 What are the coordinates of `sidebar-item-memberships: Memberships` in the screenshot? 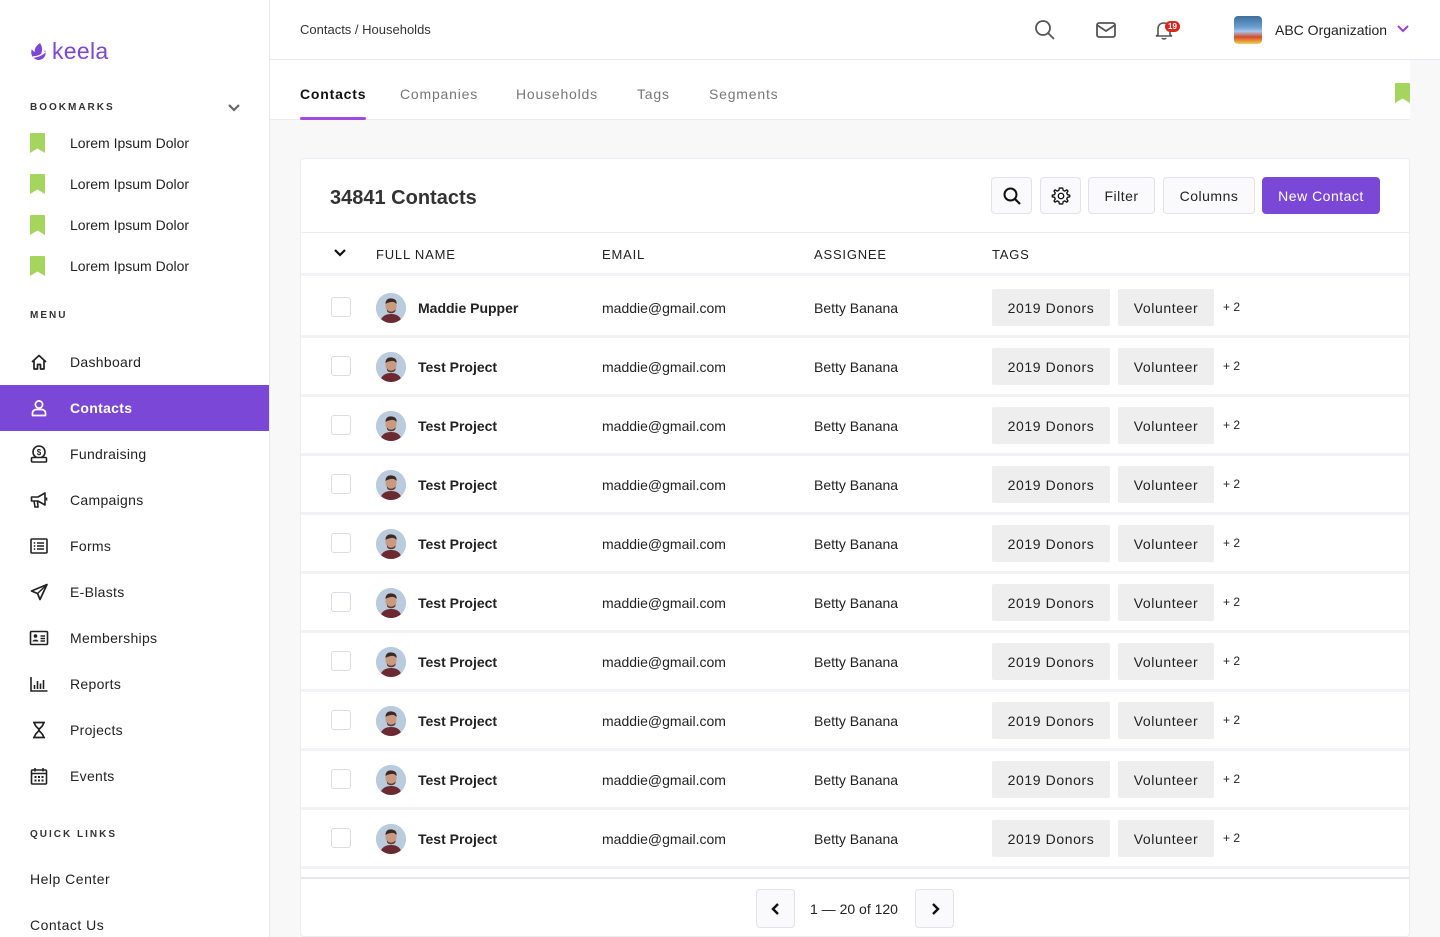 It's located at (134, 638).